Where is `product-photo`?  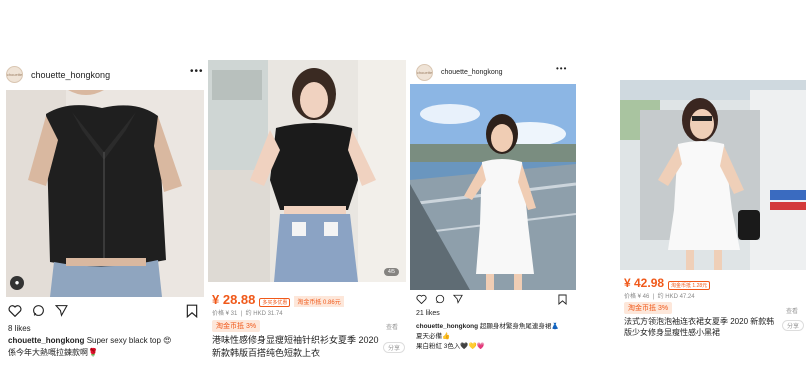 product-photo is located at coordinates (713, 175).